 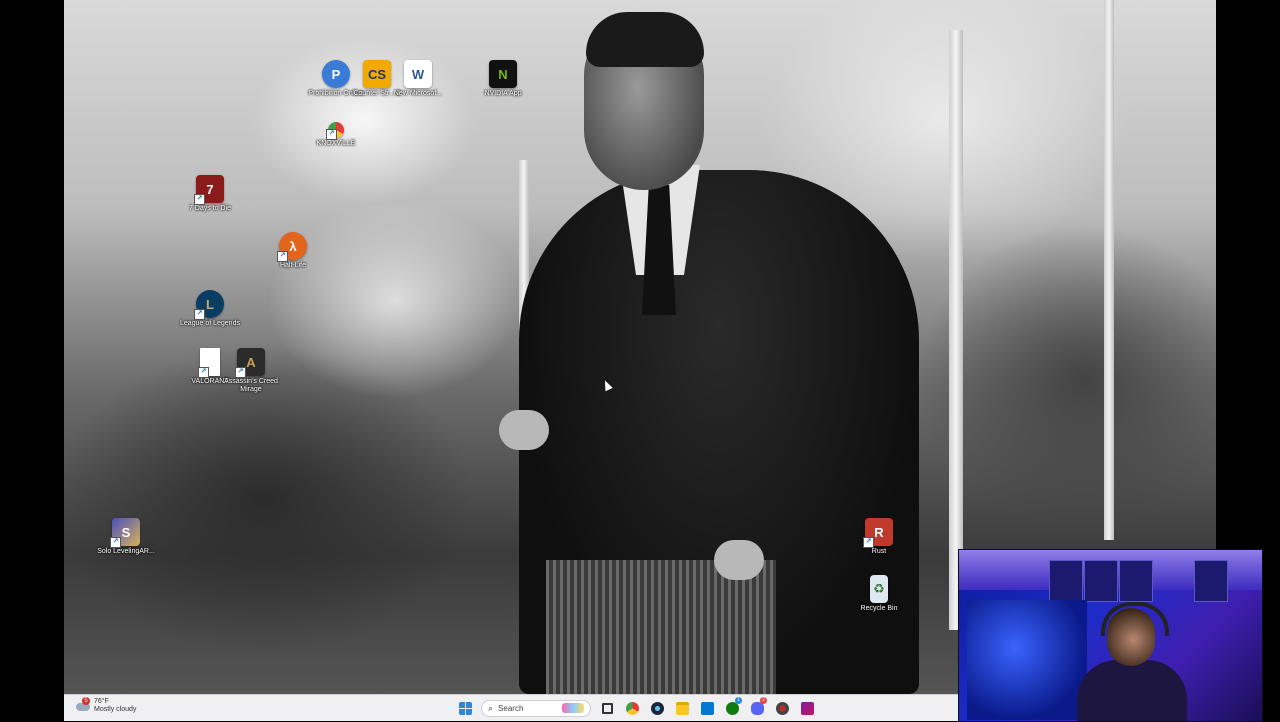 I want to click on taskbar-app-chrome, so click(x=632, y=708).